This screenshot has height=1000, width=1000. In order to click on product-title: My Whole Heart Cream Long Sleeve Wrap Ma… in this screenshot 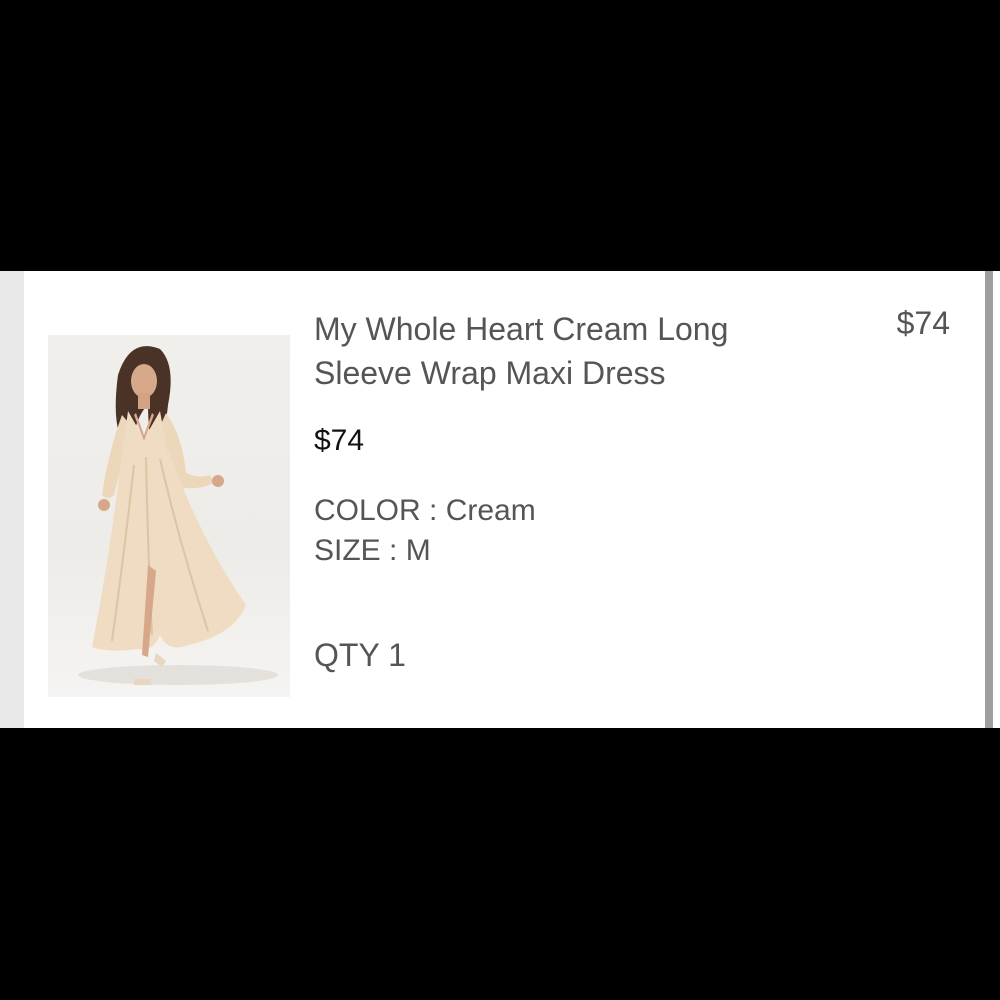, I will do `click(564, 351)`.